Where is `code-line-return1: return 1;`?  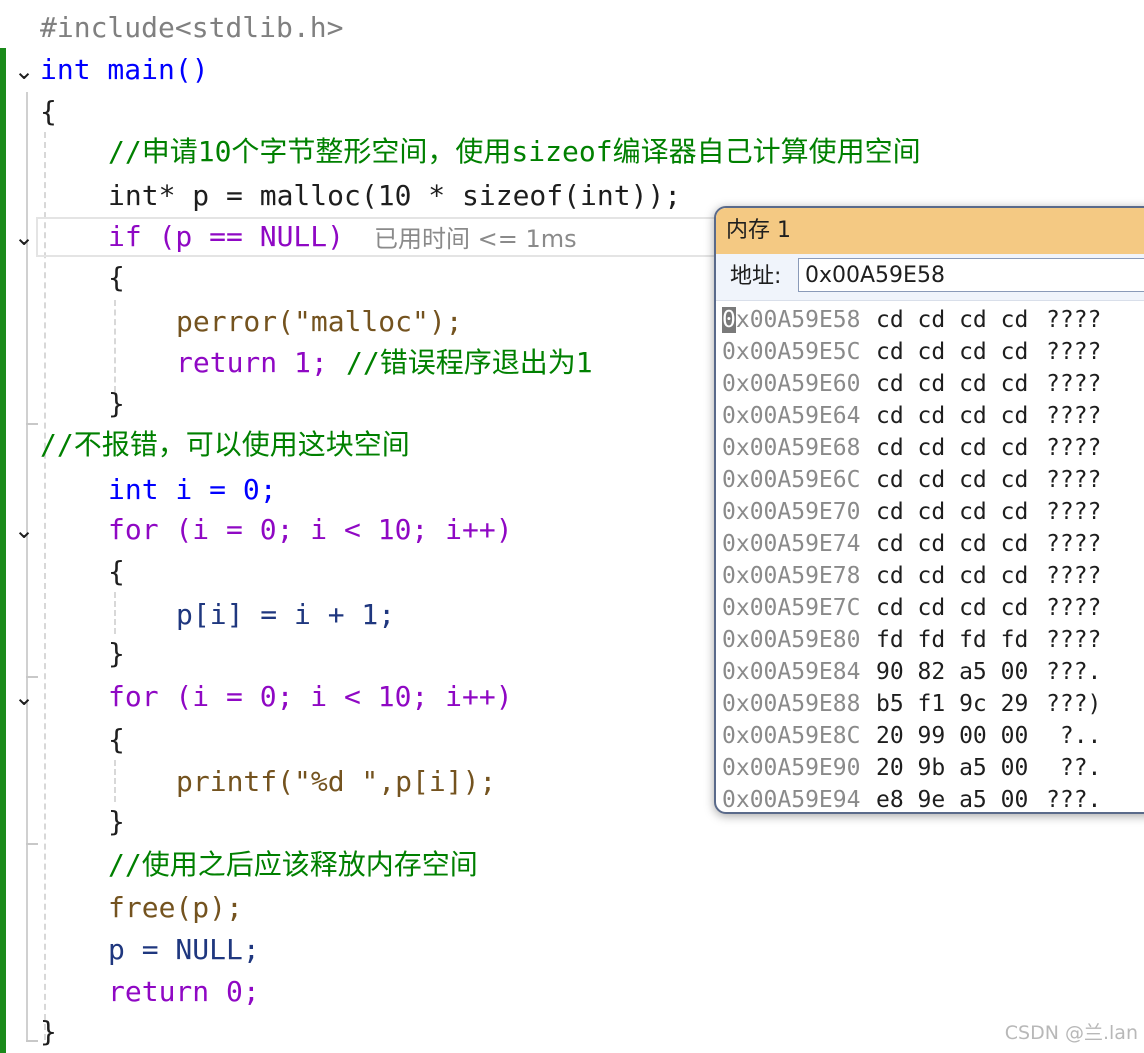
code-line-return1: return 1; is located at coordinates (252, 362).